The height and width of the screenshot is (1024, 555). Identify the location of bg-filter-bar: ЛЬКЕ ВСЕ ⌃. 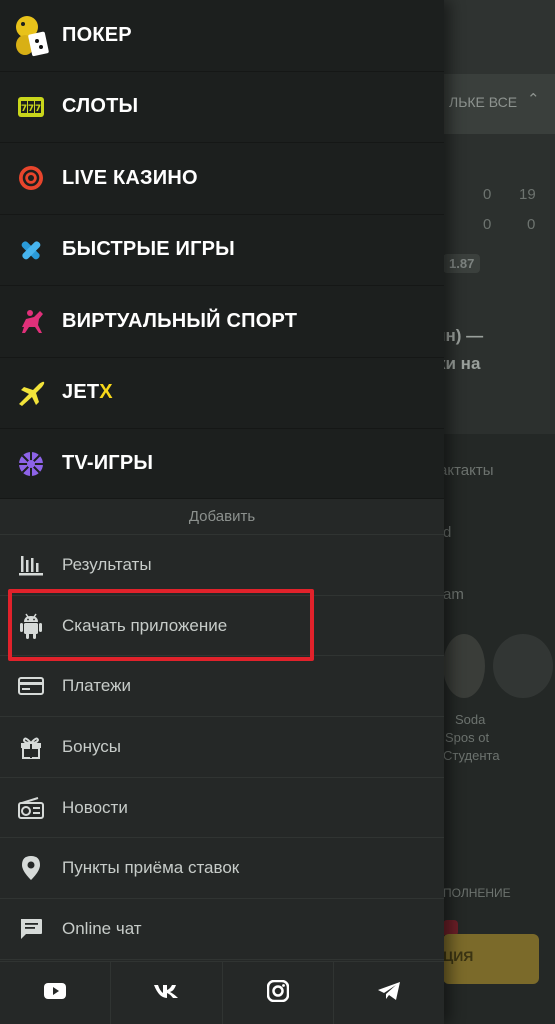
(499, 104).